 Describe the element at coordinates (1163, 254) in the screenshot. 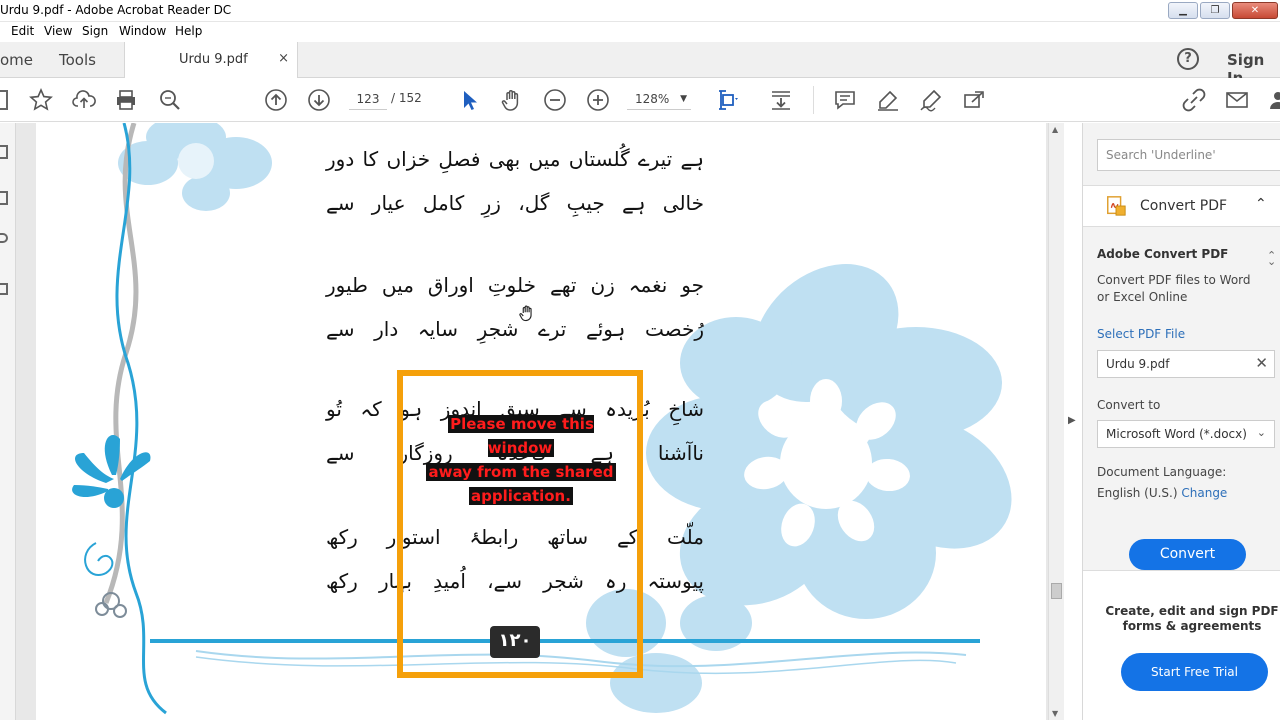

I see `section-title: Adobe Convert PDF` at that location.